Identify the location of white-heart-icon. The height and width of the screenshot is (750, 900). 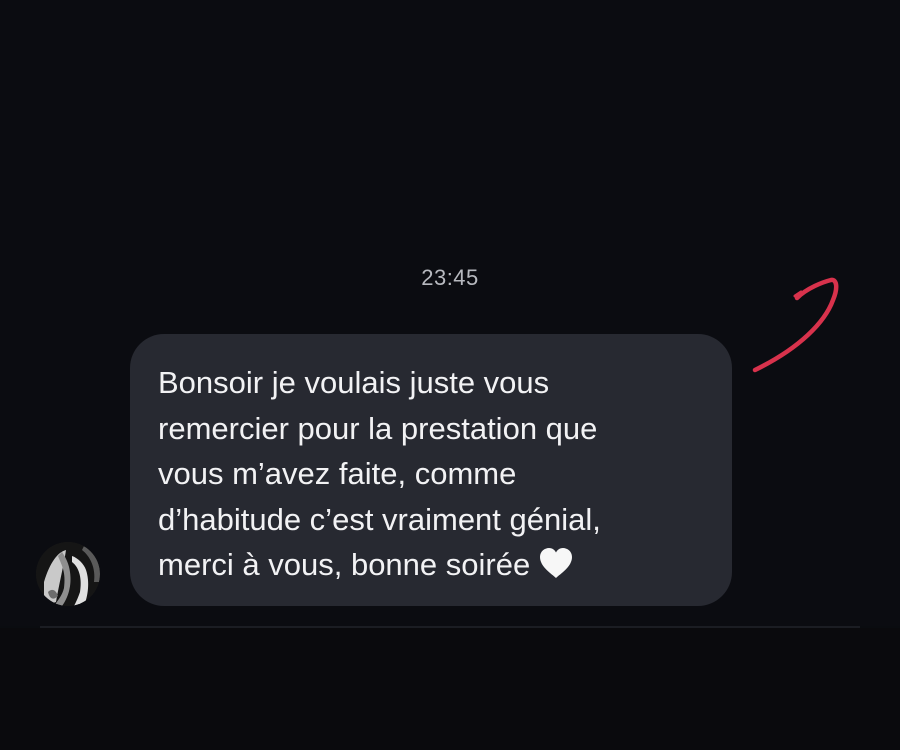
(556, 563).